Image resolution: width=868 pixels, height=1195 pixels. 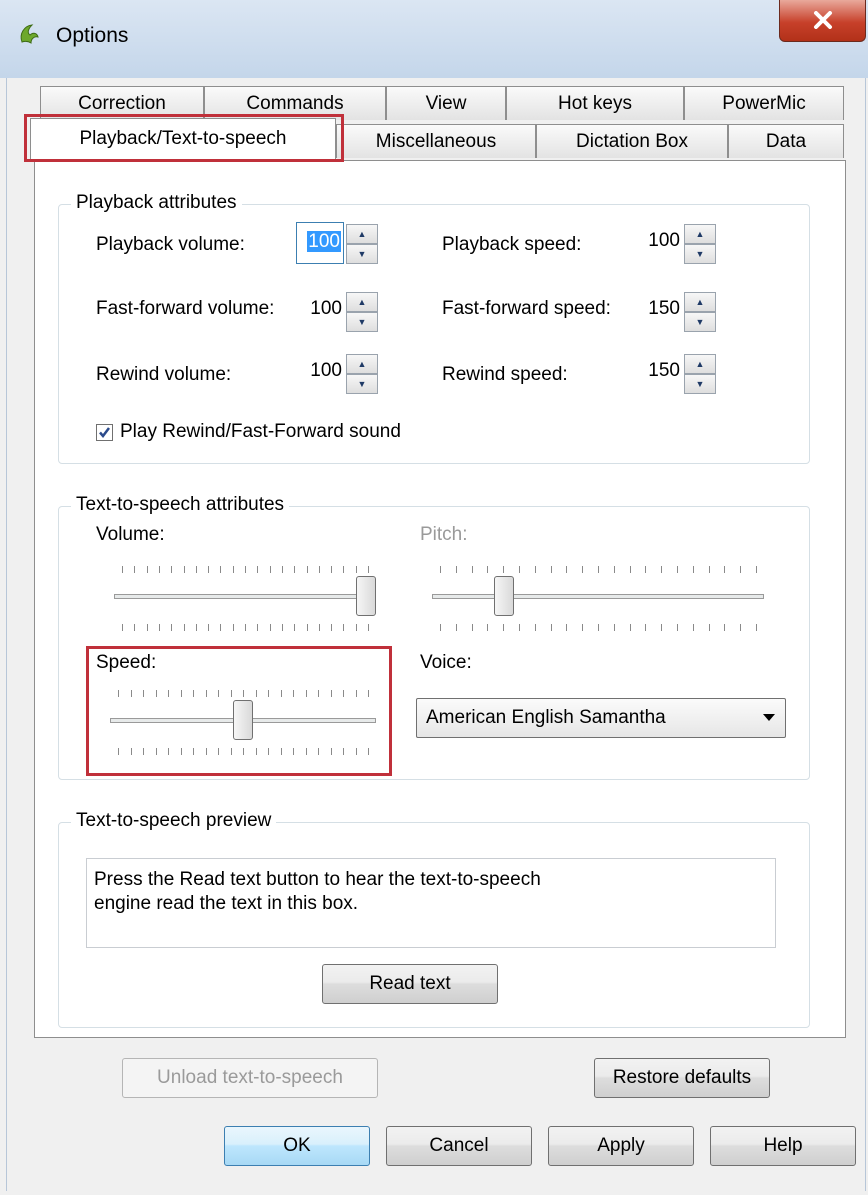 I want to click on restore-defaults-button: Restore defaults, so click(x=682, y=1078).